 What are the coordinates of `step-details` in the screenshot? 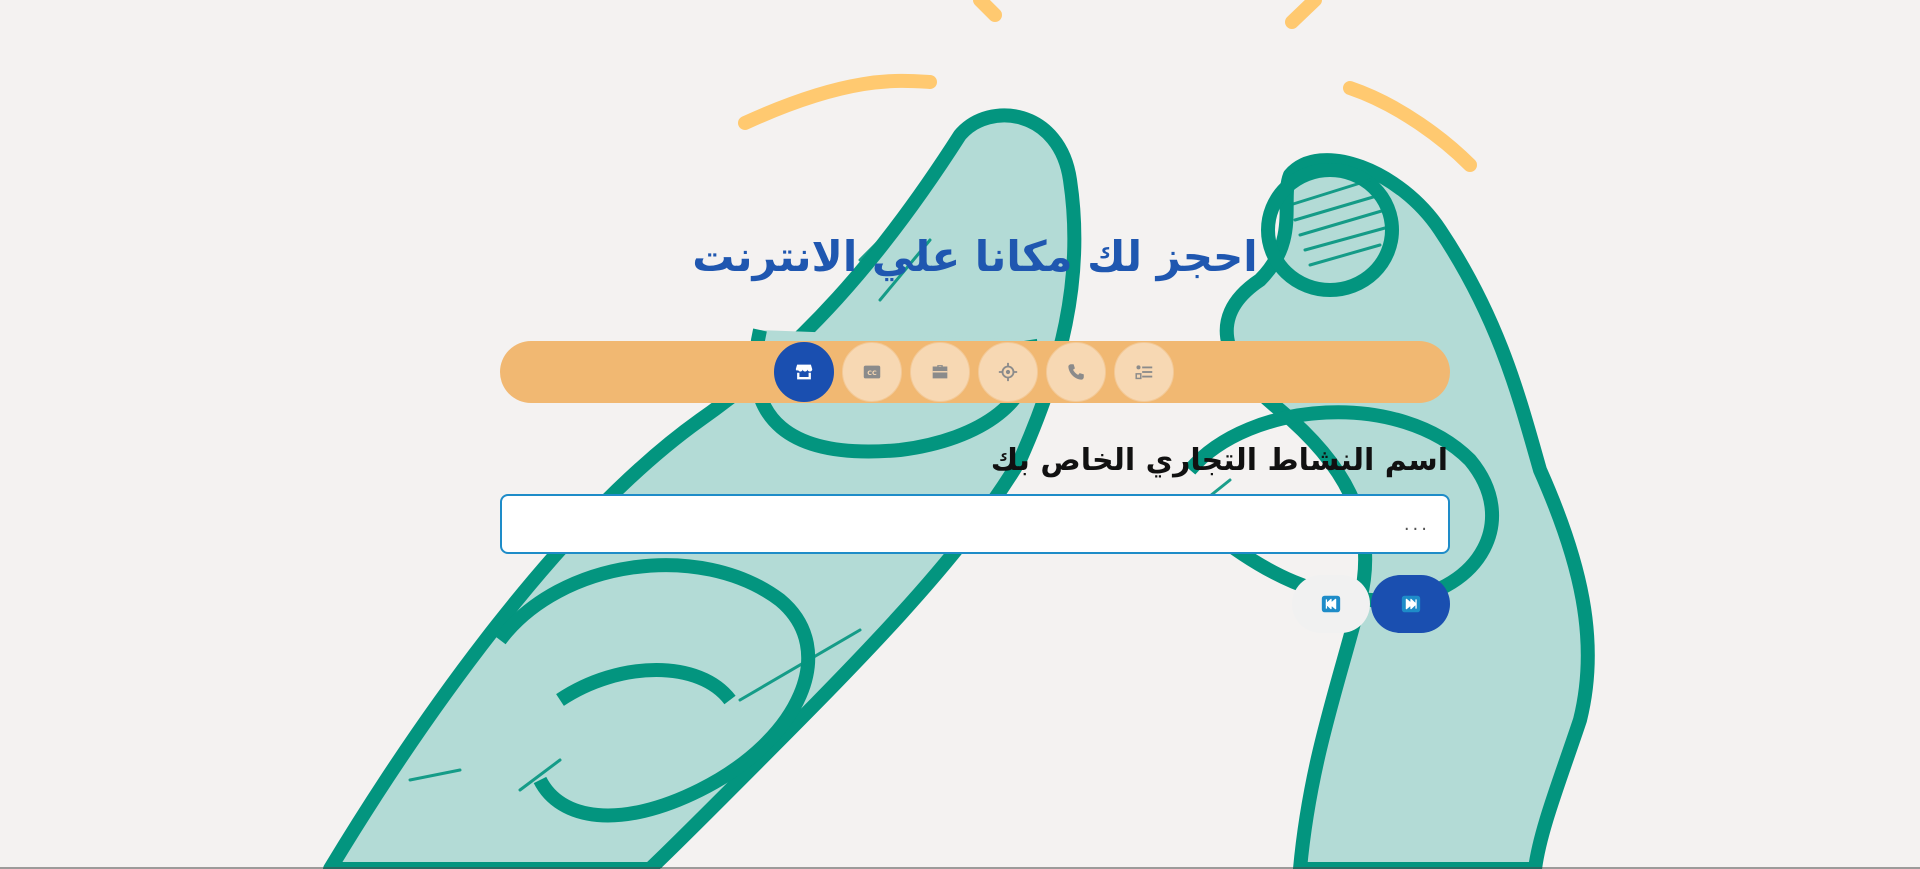 It's located at (1144, 372).